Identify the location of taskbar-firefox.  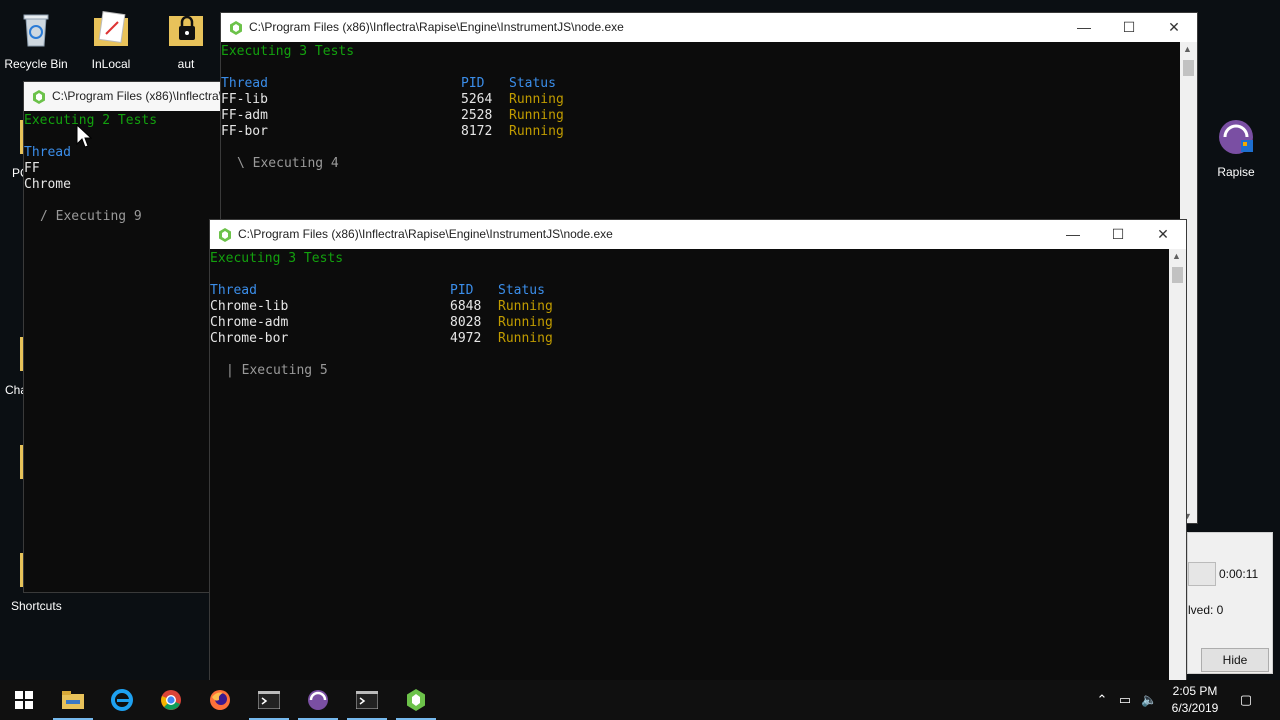
(220, 700).